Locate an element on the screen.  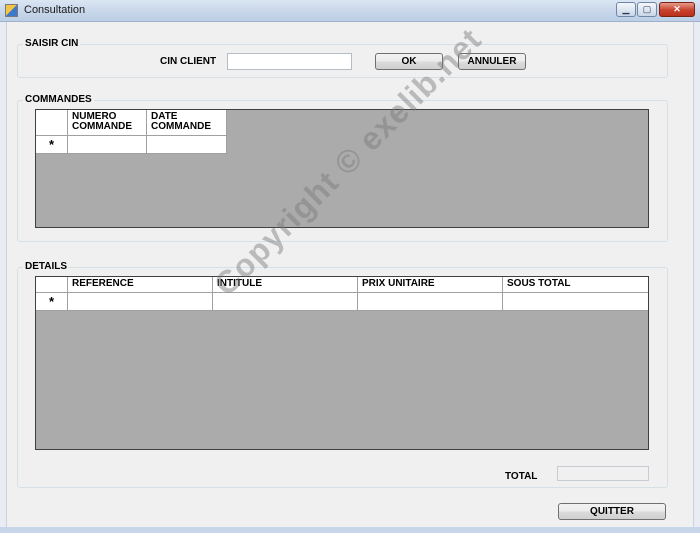
details-col-sous-total: SOUS TOTAL is located at coordinates (575, 285).